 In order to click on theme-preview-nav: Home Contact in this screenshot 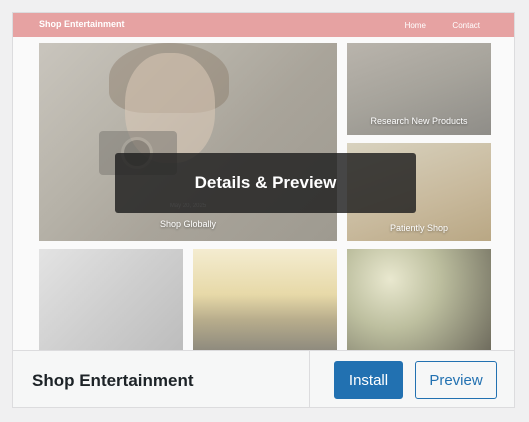, I will do `click(430, 25)`.